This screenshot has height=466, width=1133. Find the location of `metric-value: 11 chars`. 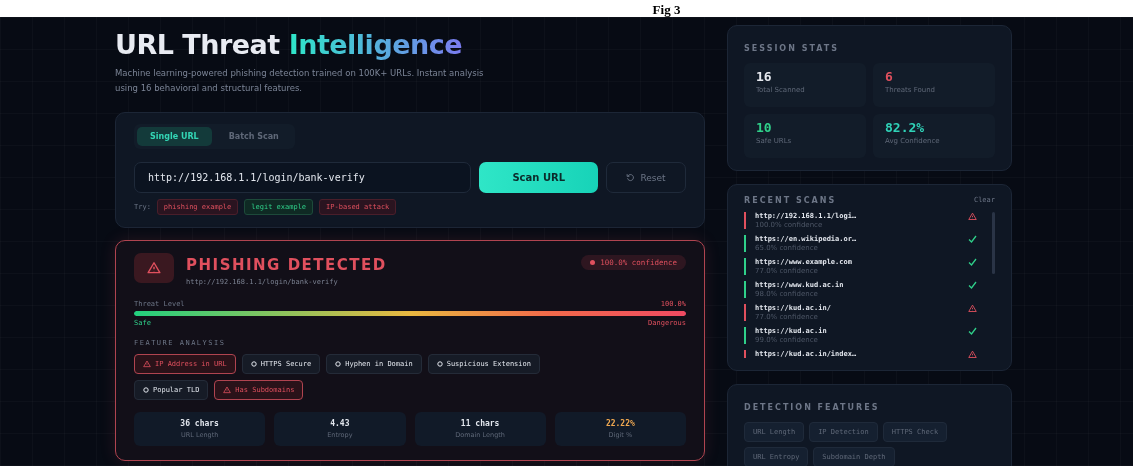

metric-value: 11 chars is located at coordinates (480, 423).